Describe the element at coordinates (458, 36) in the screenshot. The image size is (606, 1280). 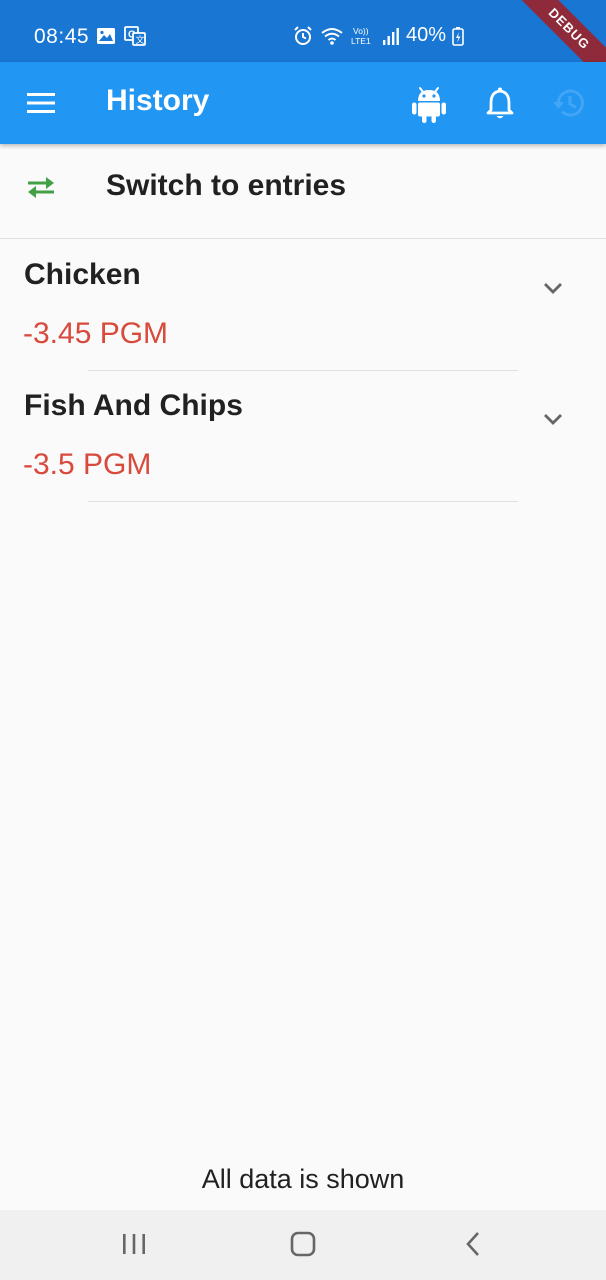
I see `battery-icon` at that location.